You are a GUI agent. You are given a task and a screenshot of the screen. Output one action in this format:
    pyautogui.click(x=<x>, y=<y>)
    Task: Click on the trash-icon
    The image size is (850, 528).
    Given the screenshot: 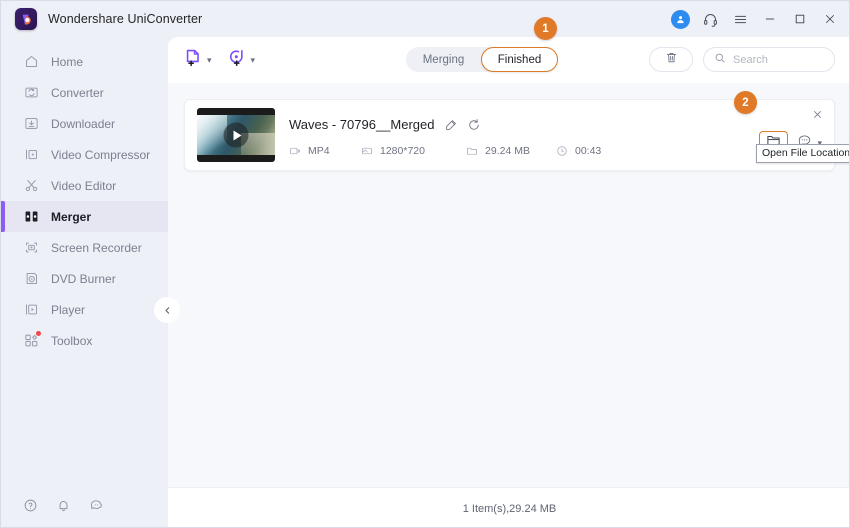 What is the action you would take?
    pyautogui.click(x=671, y=60)
    